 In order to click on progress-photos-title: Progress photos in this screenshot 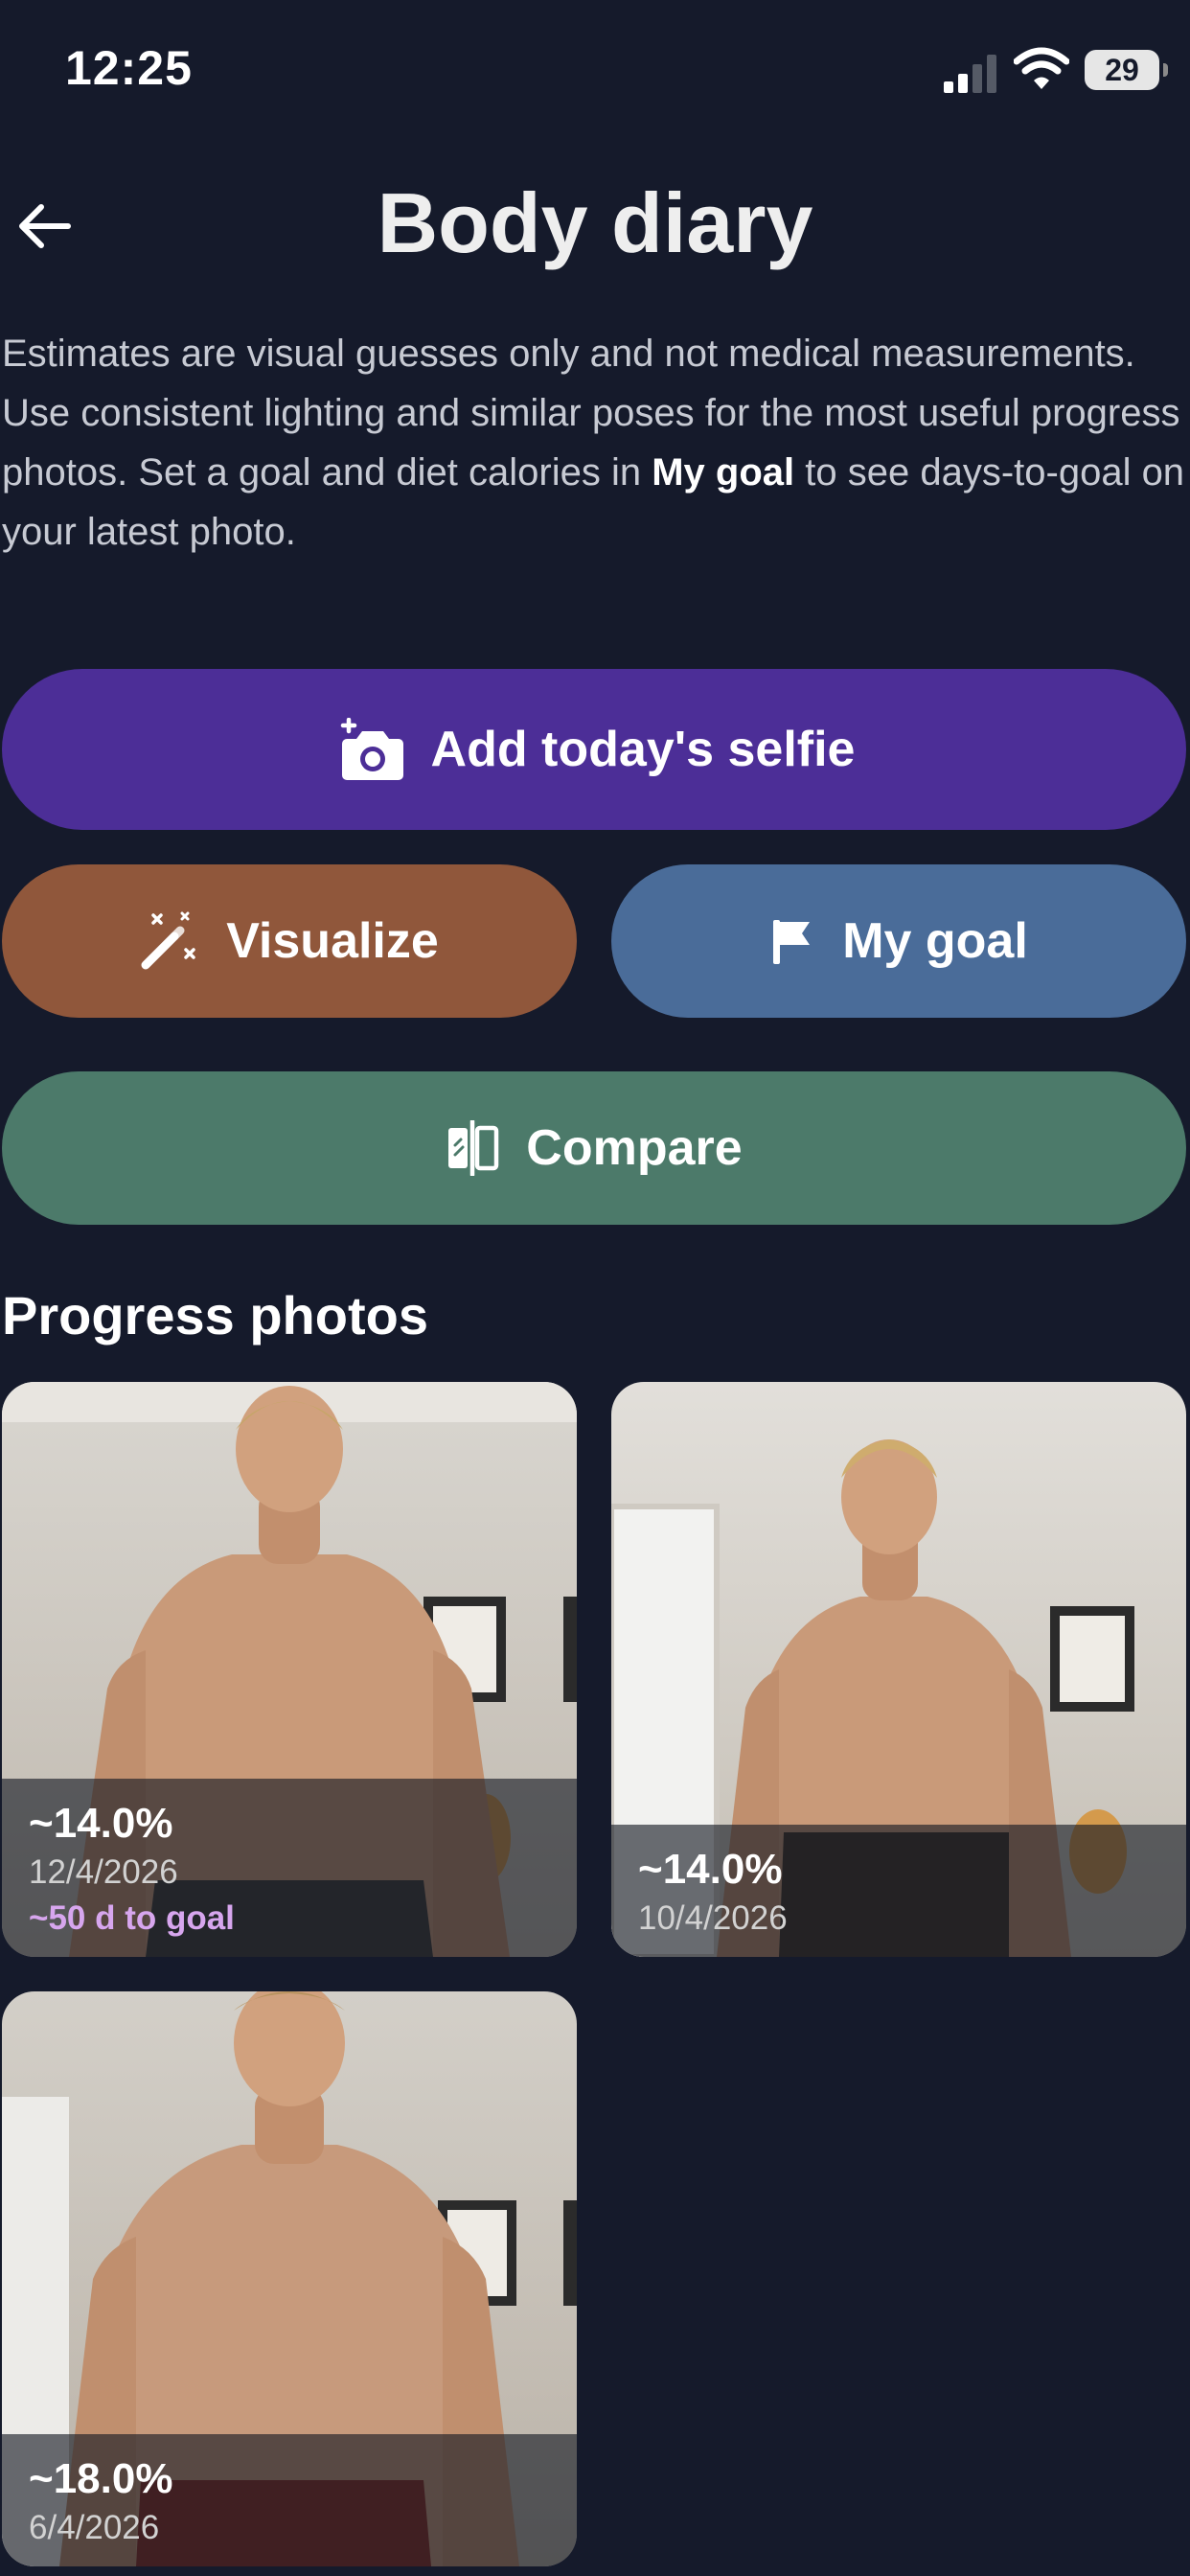, I will do `click(215, 1315)`.